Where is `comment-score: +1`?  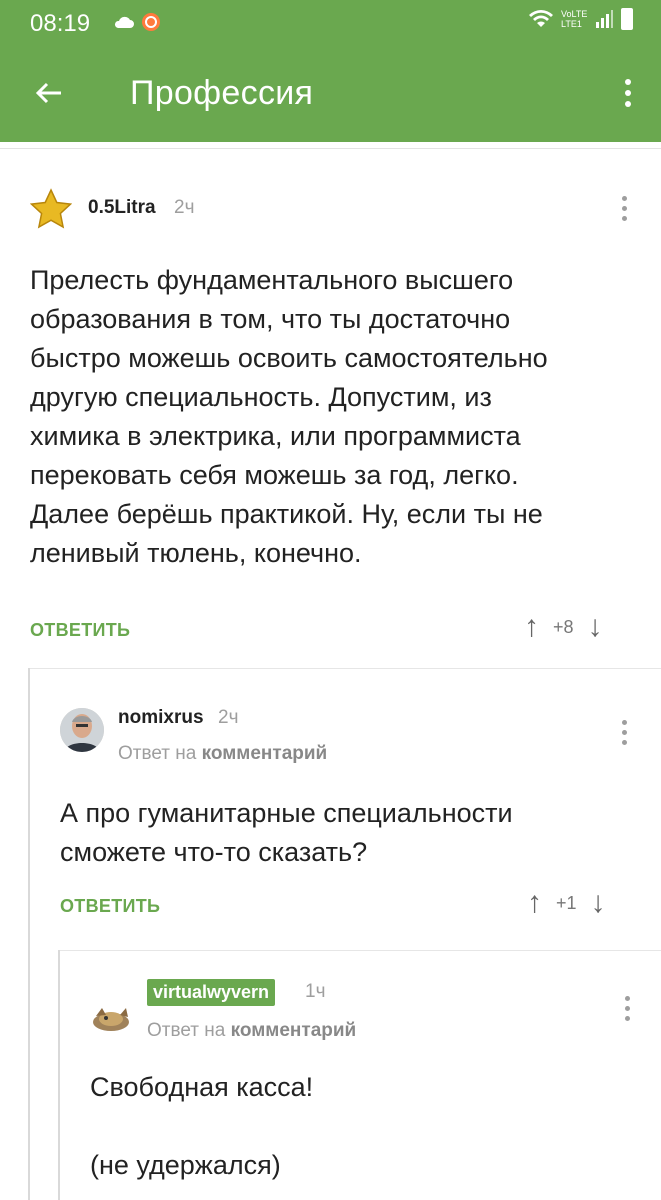 comment-score: +1 is located at coordinates (566, 902).